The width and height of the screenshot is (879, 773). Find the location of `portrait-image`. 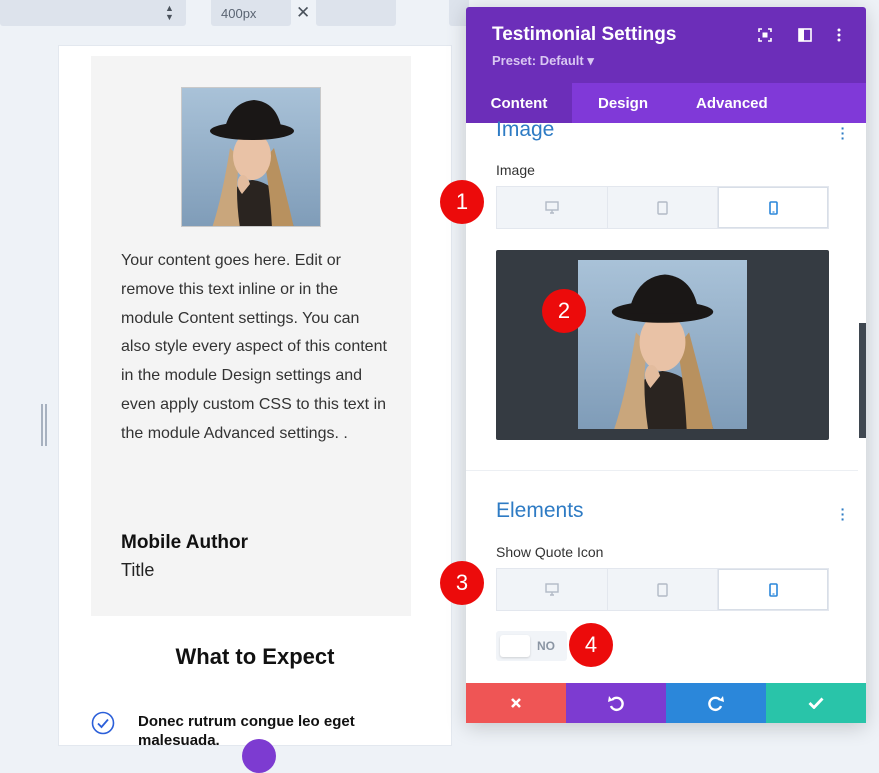

portrait-image is located at coordinates (251, 157).